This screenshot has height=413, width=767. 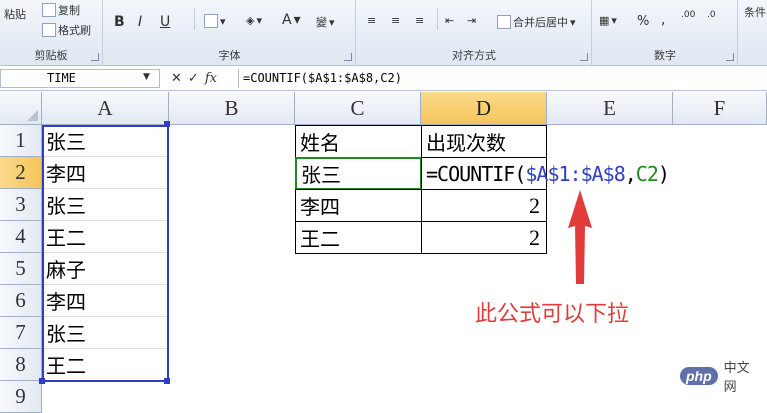 I want to click on check-icon: ✓, so click(x=193, y=78).